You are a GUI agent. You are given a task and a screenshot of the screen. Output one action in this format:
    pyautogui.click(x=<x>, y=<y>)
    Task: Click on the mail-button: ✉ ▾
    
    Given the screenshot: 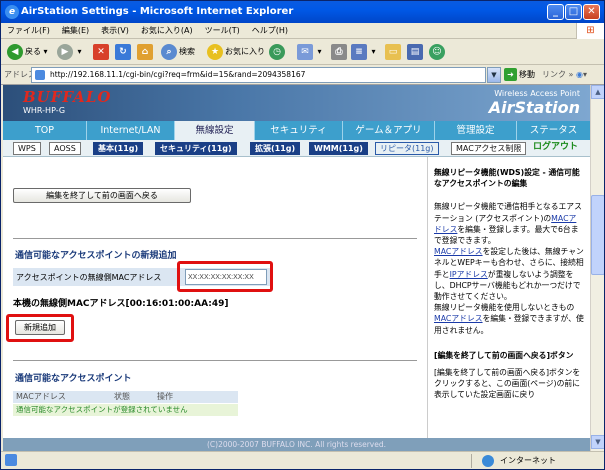 What is the action you would take?
    pyautogui.click(x=309, y=52)
    